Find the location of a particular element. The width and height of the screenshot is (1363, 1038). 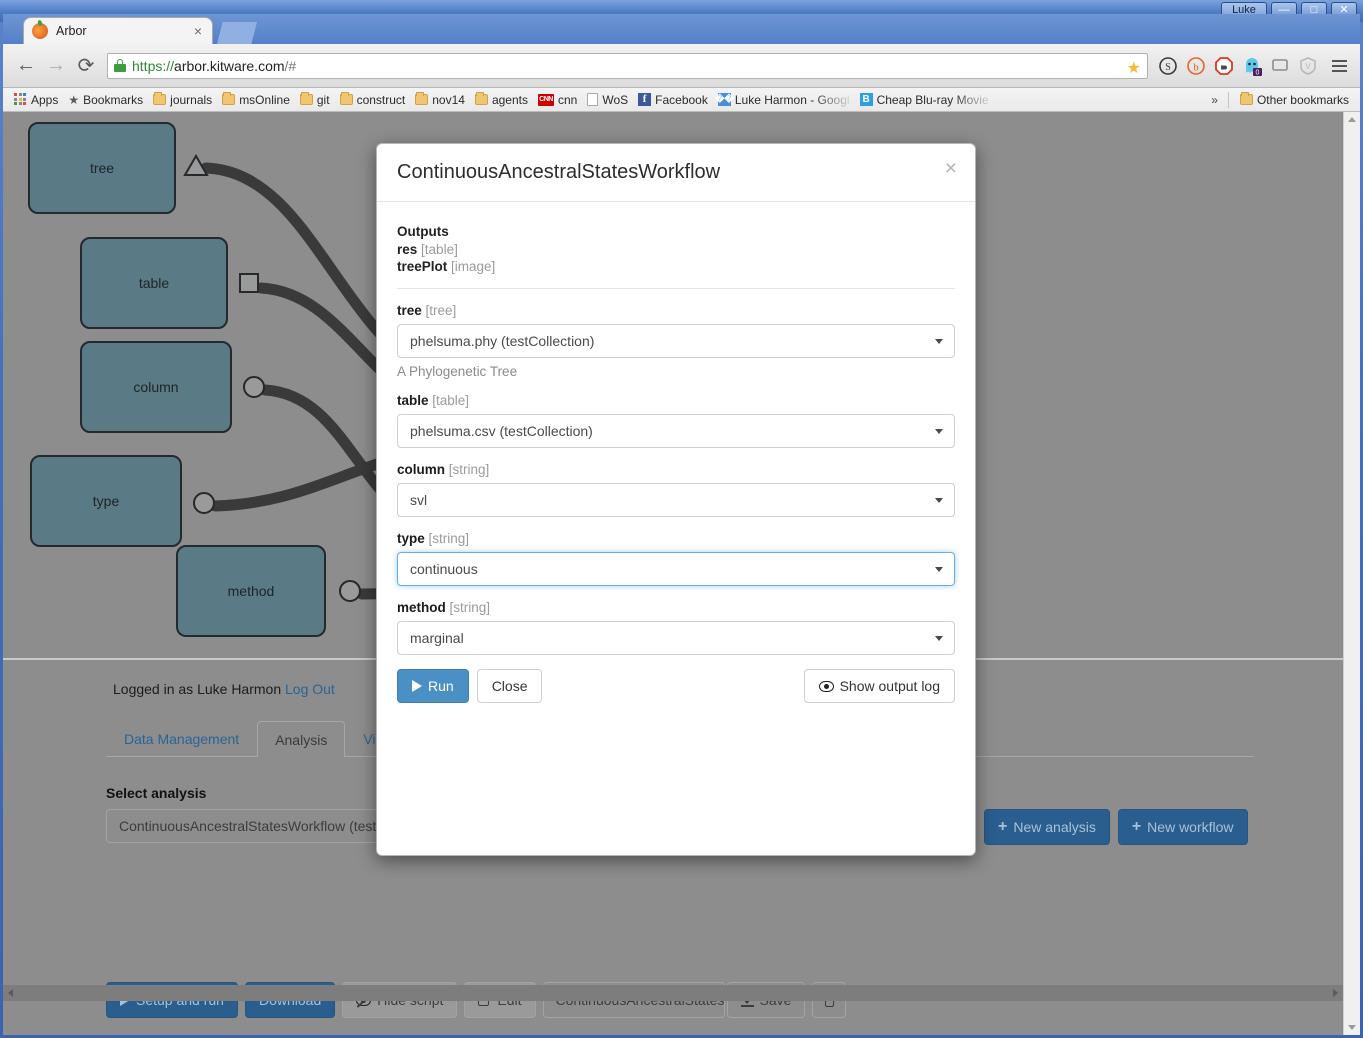

ghost-badge-count: 0 is located at coordinates (1258, 72).